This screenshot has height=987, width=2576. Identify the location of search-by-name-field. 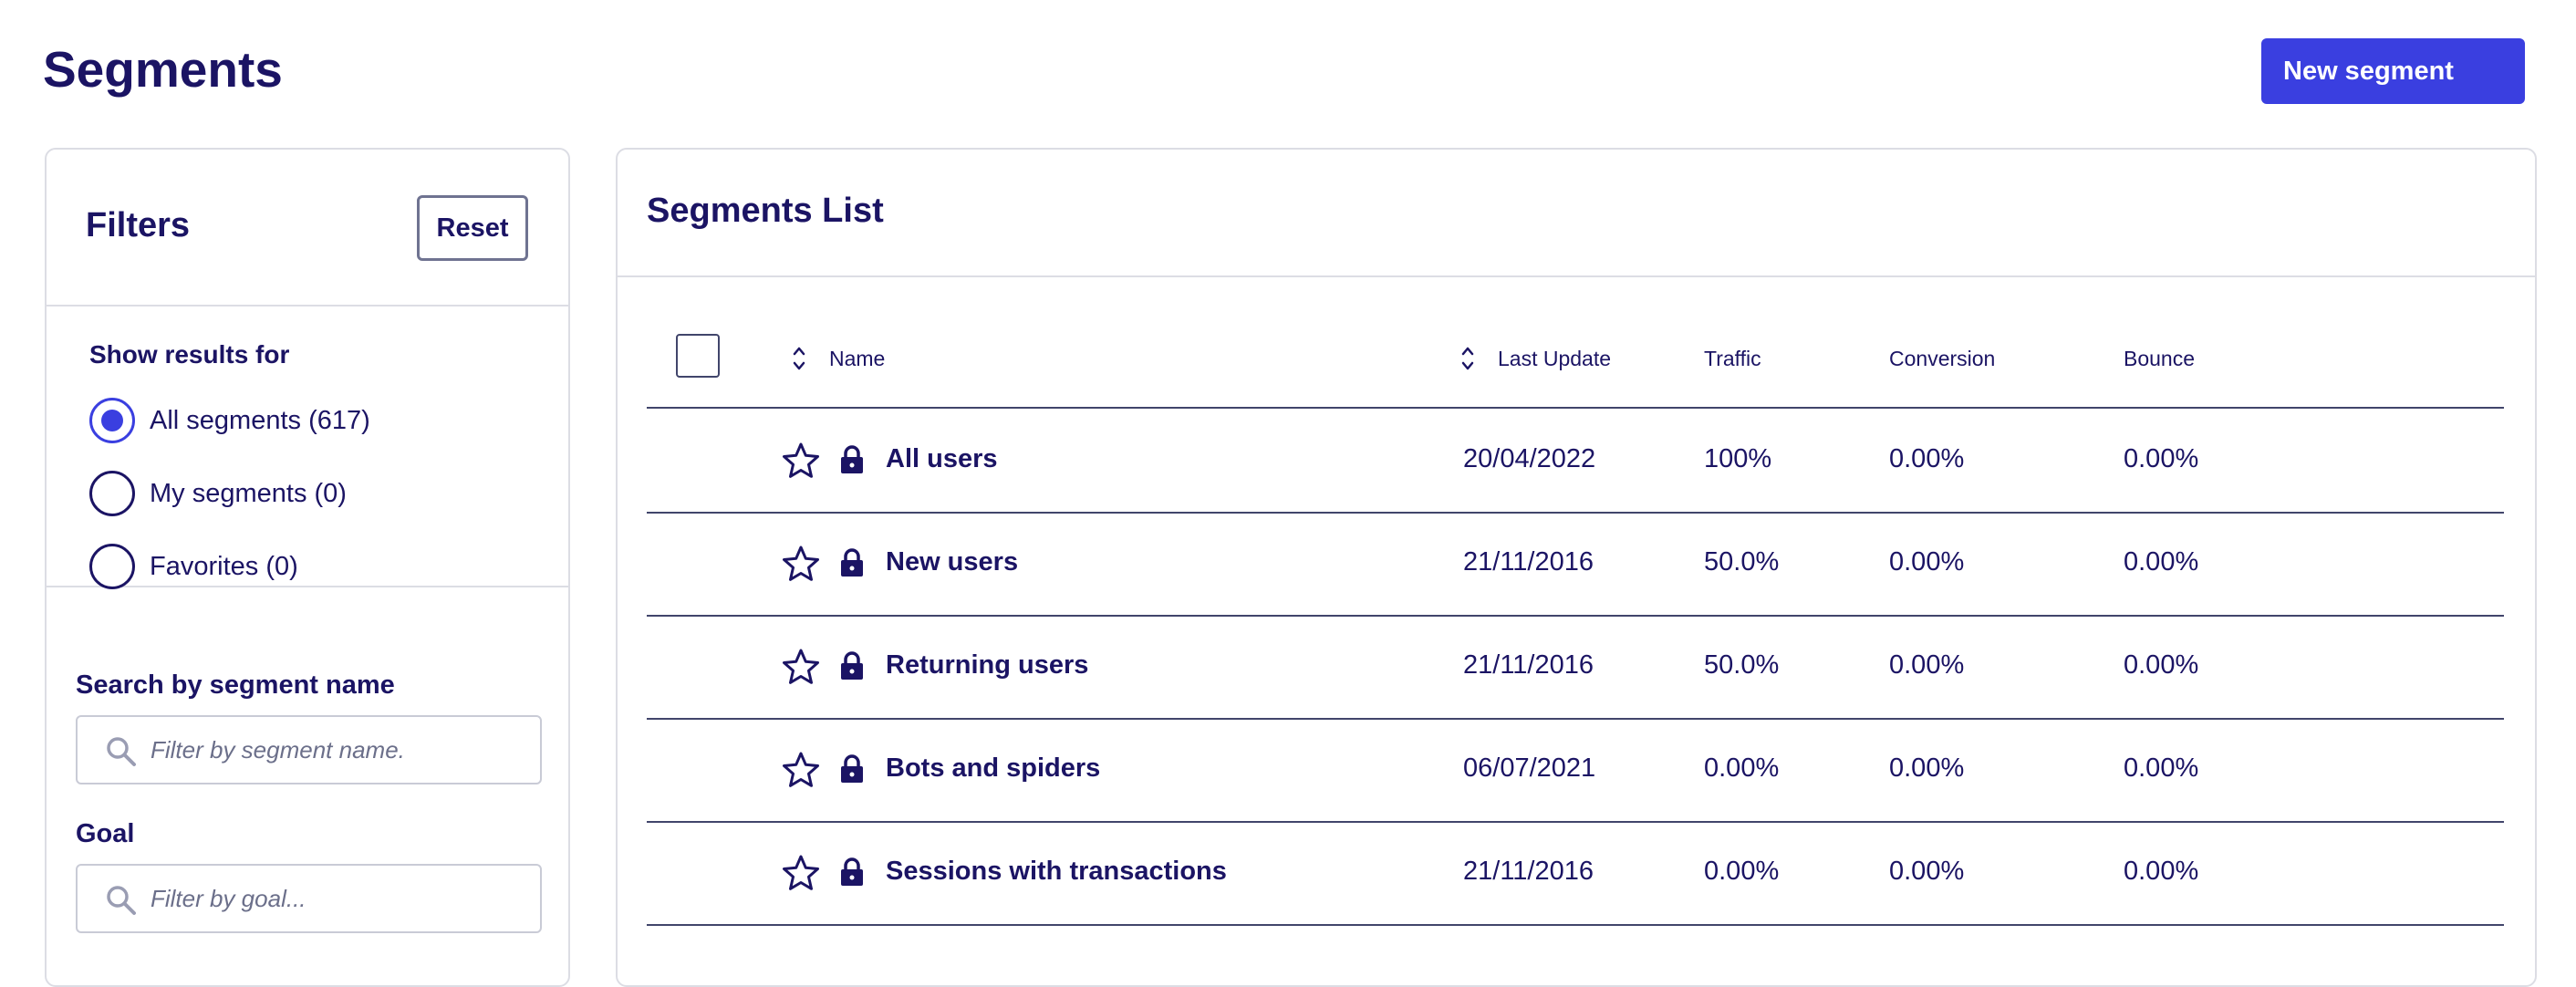
(309, 750).